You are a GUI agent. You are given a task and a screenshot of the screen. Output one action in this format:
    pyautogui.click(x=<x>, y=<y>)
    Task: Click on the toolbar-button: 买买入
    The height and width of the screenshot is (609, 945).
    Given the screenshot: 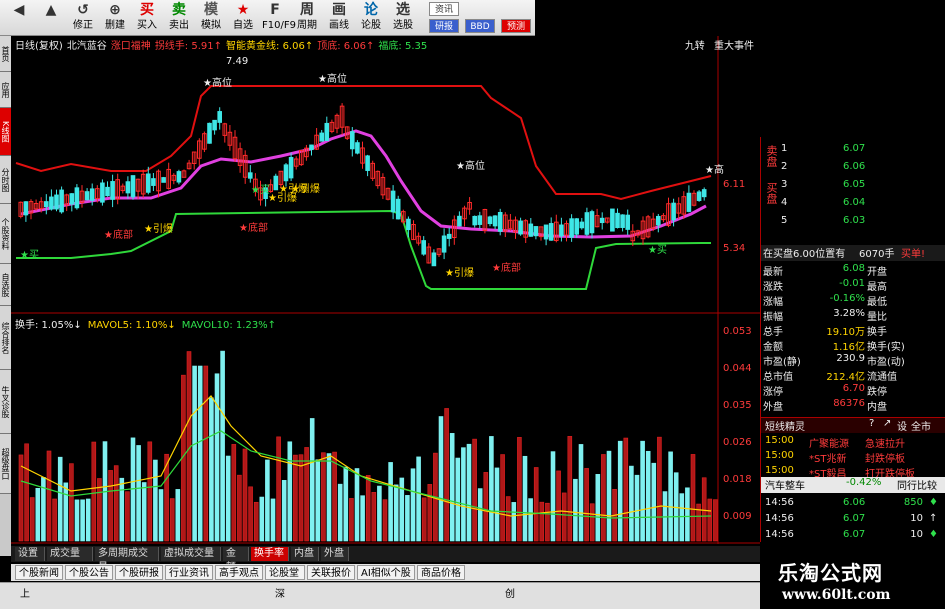 What is the action you would take?
    pyautogui.click(x=147, y=18)
    